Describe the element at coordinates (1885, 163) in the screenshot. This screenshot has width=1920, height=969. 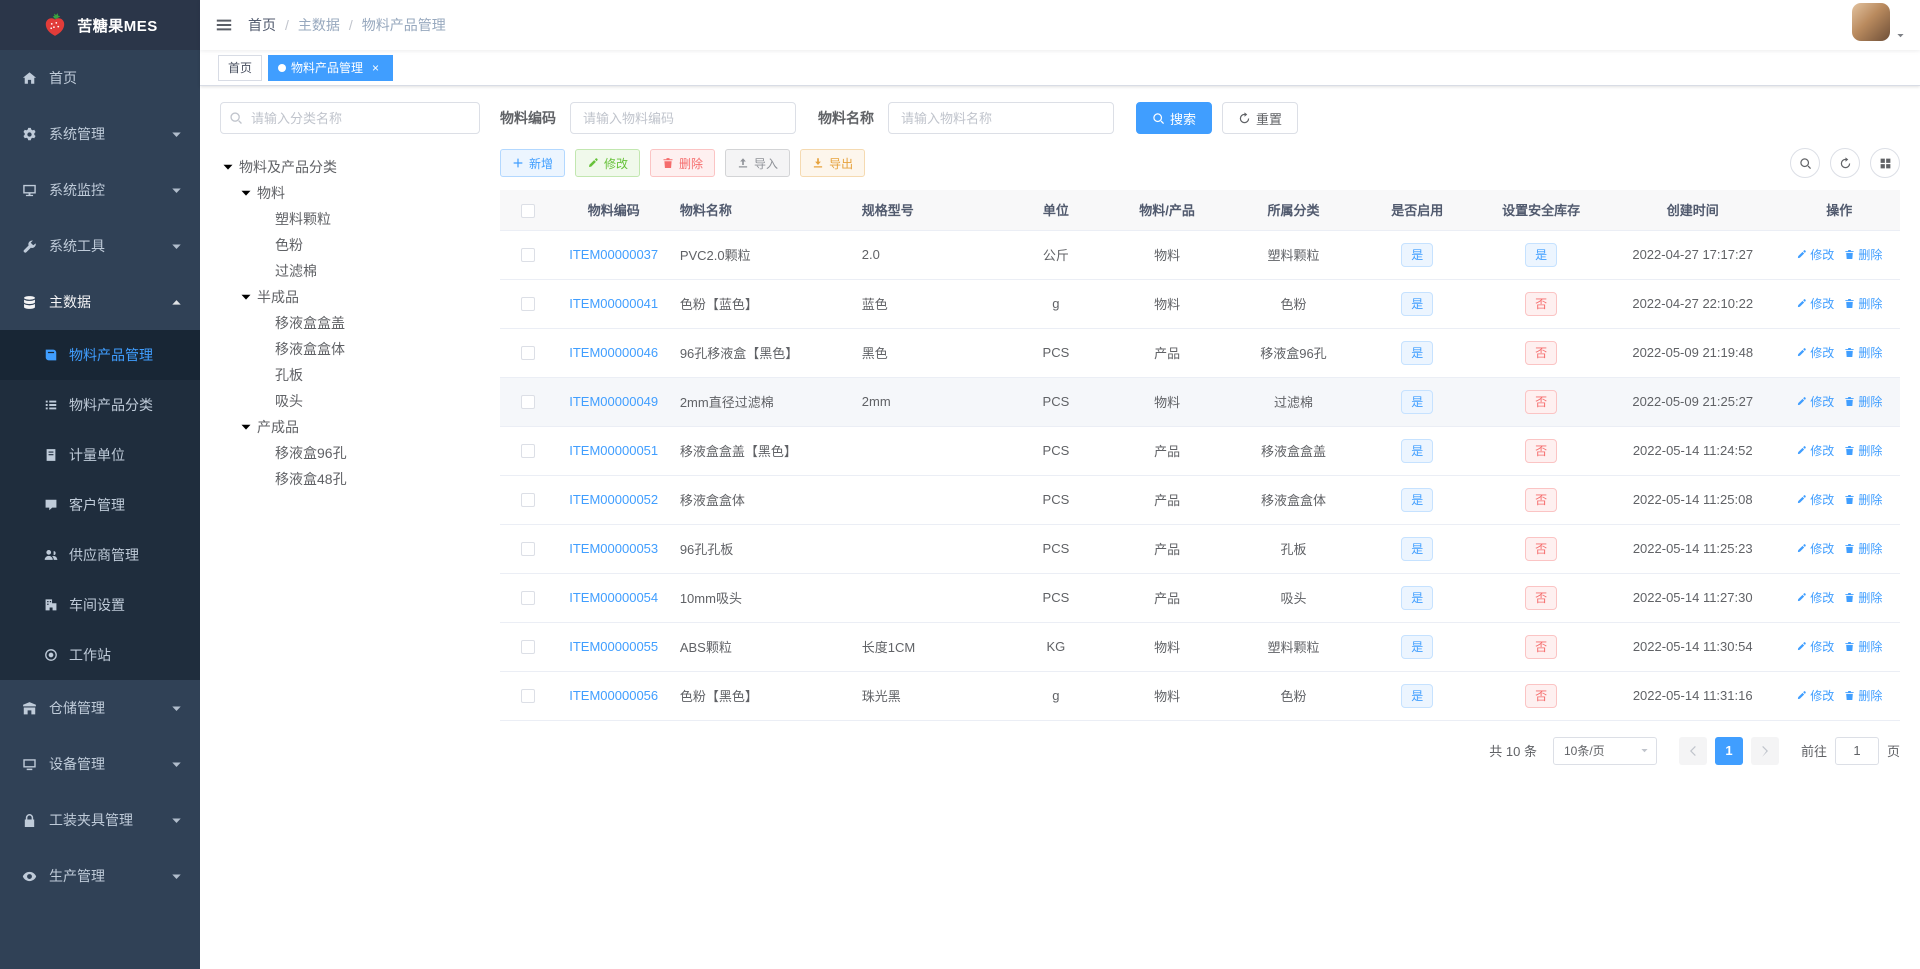
I see `columns-button` at that location.